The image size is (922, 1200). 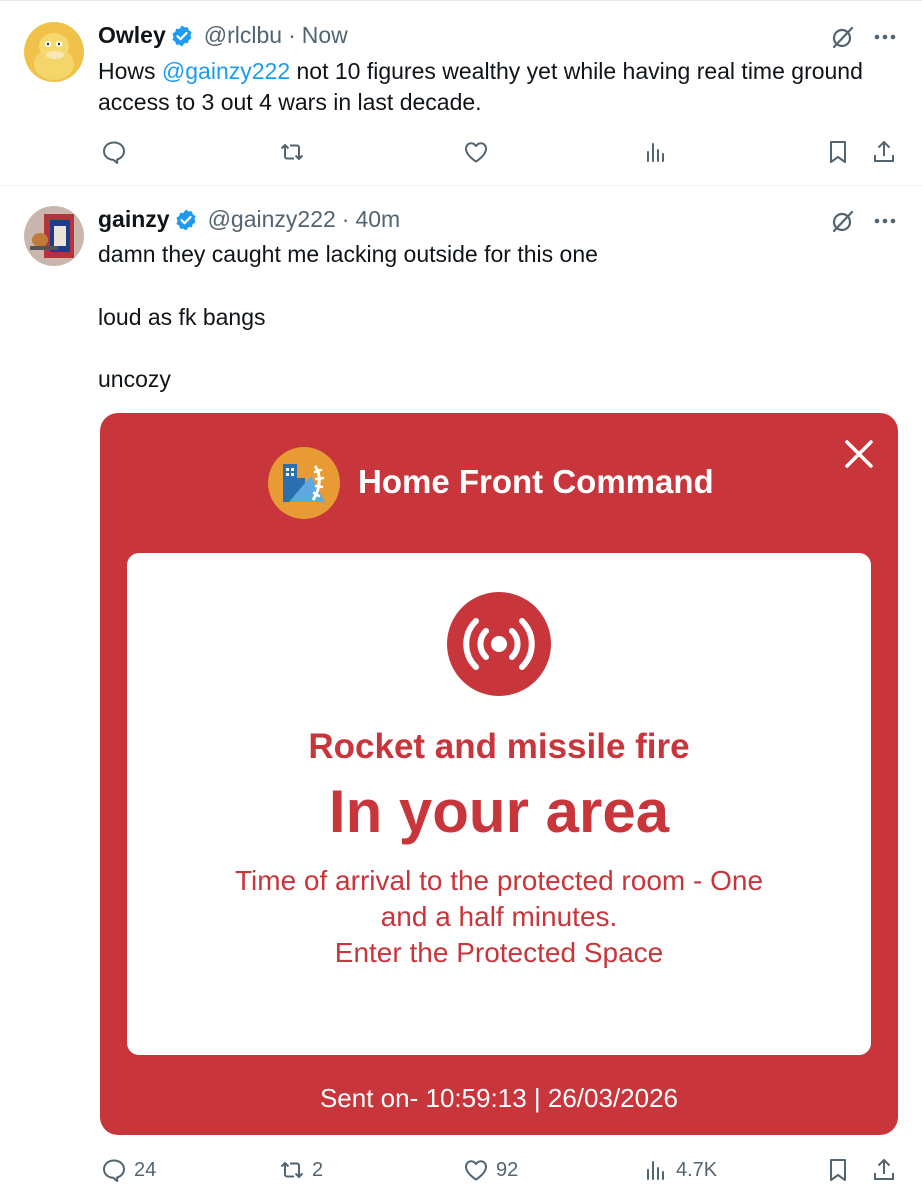 I want to click on reply-button, so click(x=114, y=152).